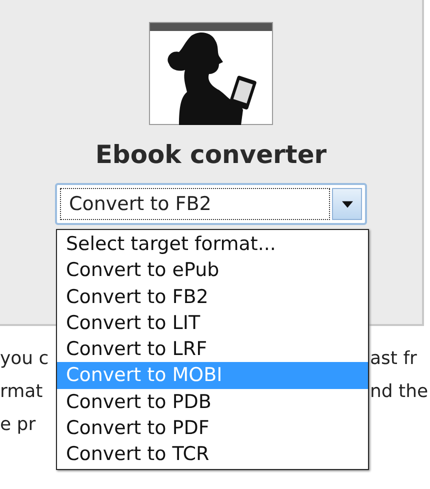 This screenshot has width=430, height=489. I want to click on format-dropdown: Convert to FB2, so click(211, 204).